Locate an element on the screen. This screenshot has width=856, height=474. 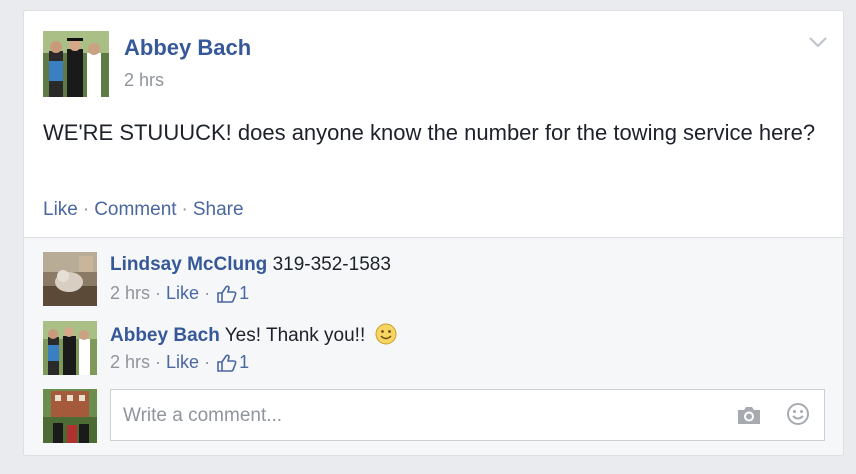
comment-input is located at coordinates (418, 416).